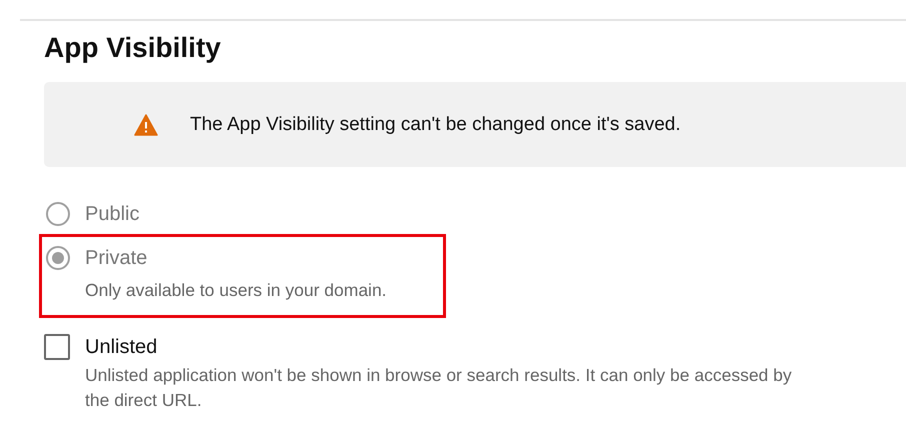  I want to click on checkbox, so click(57, 347).